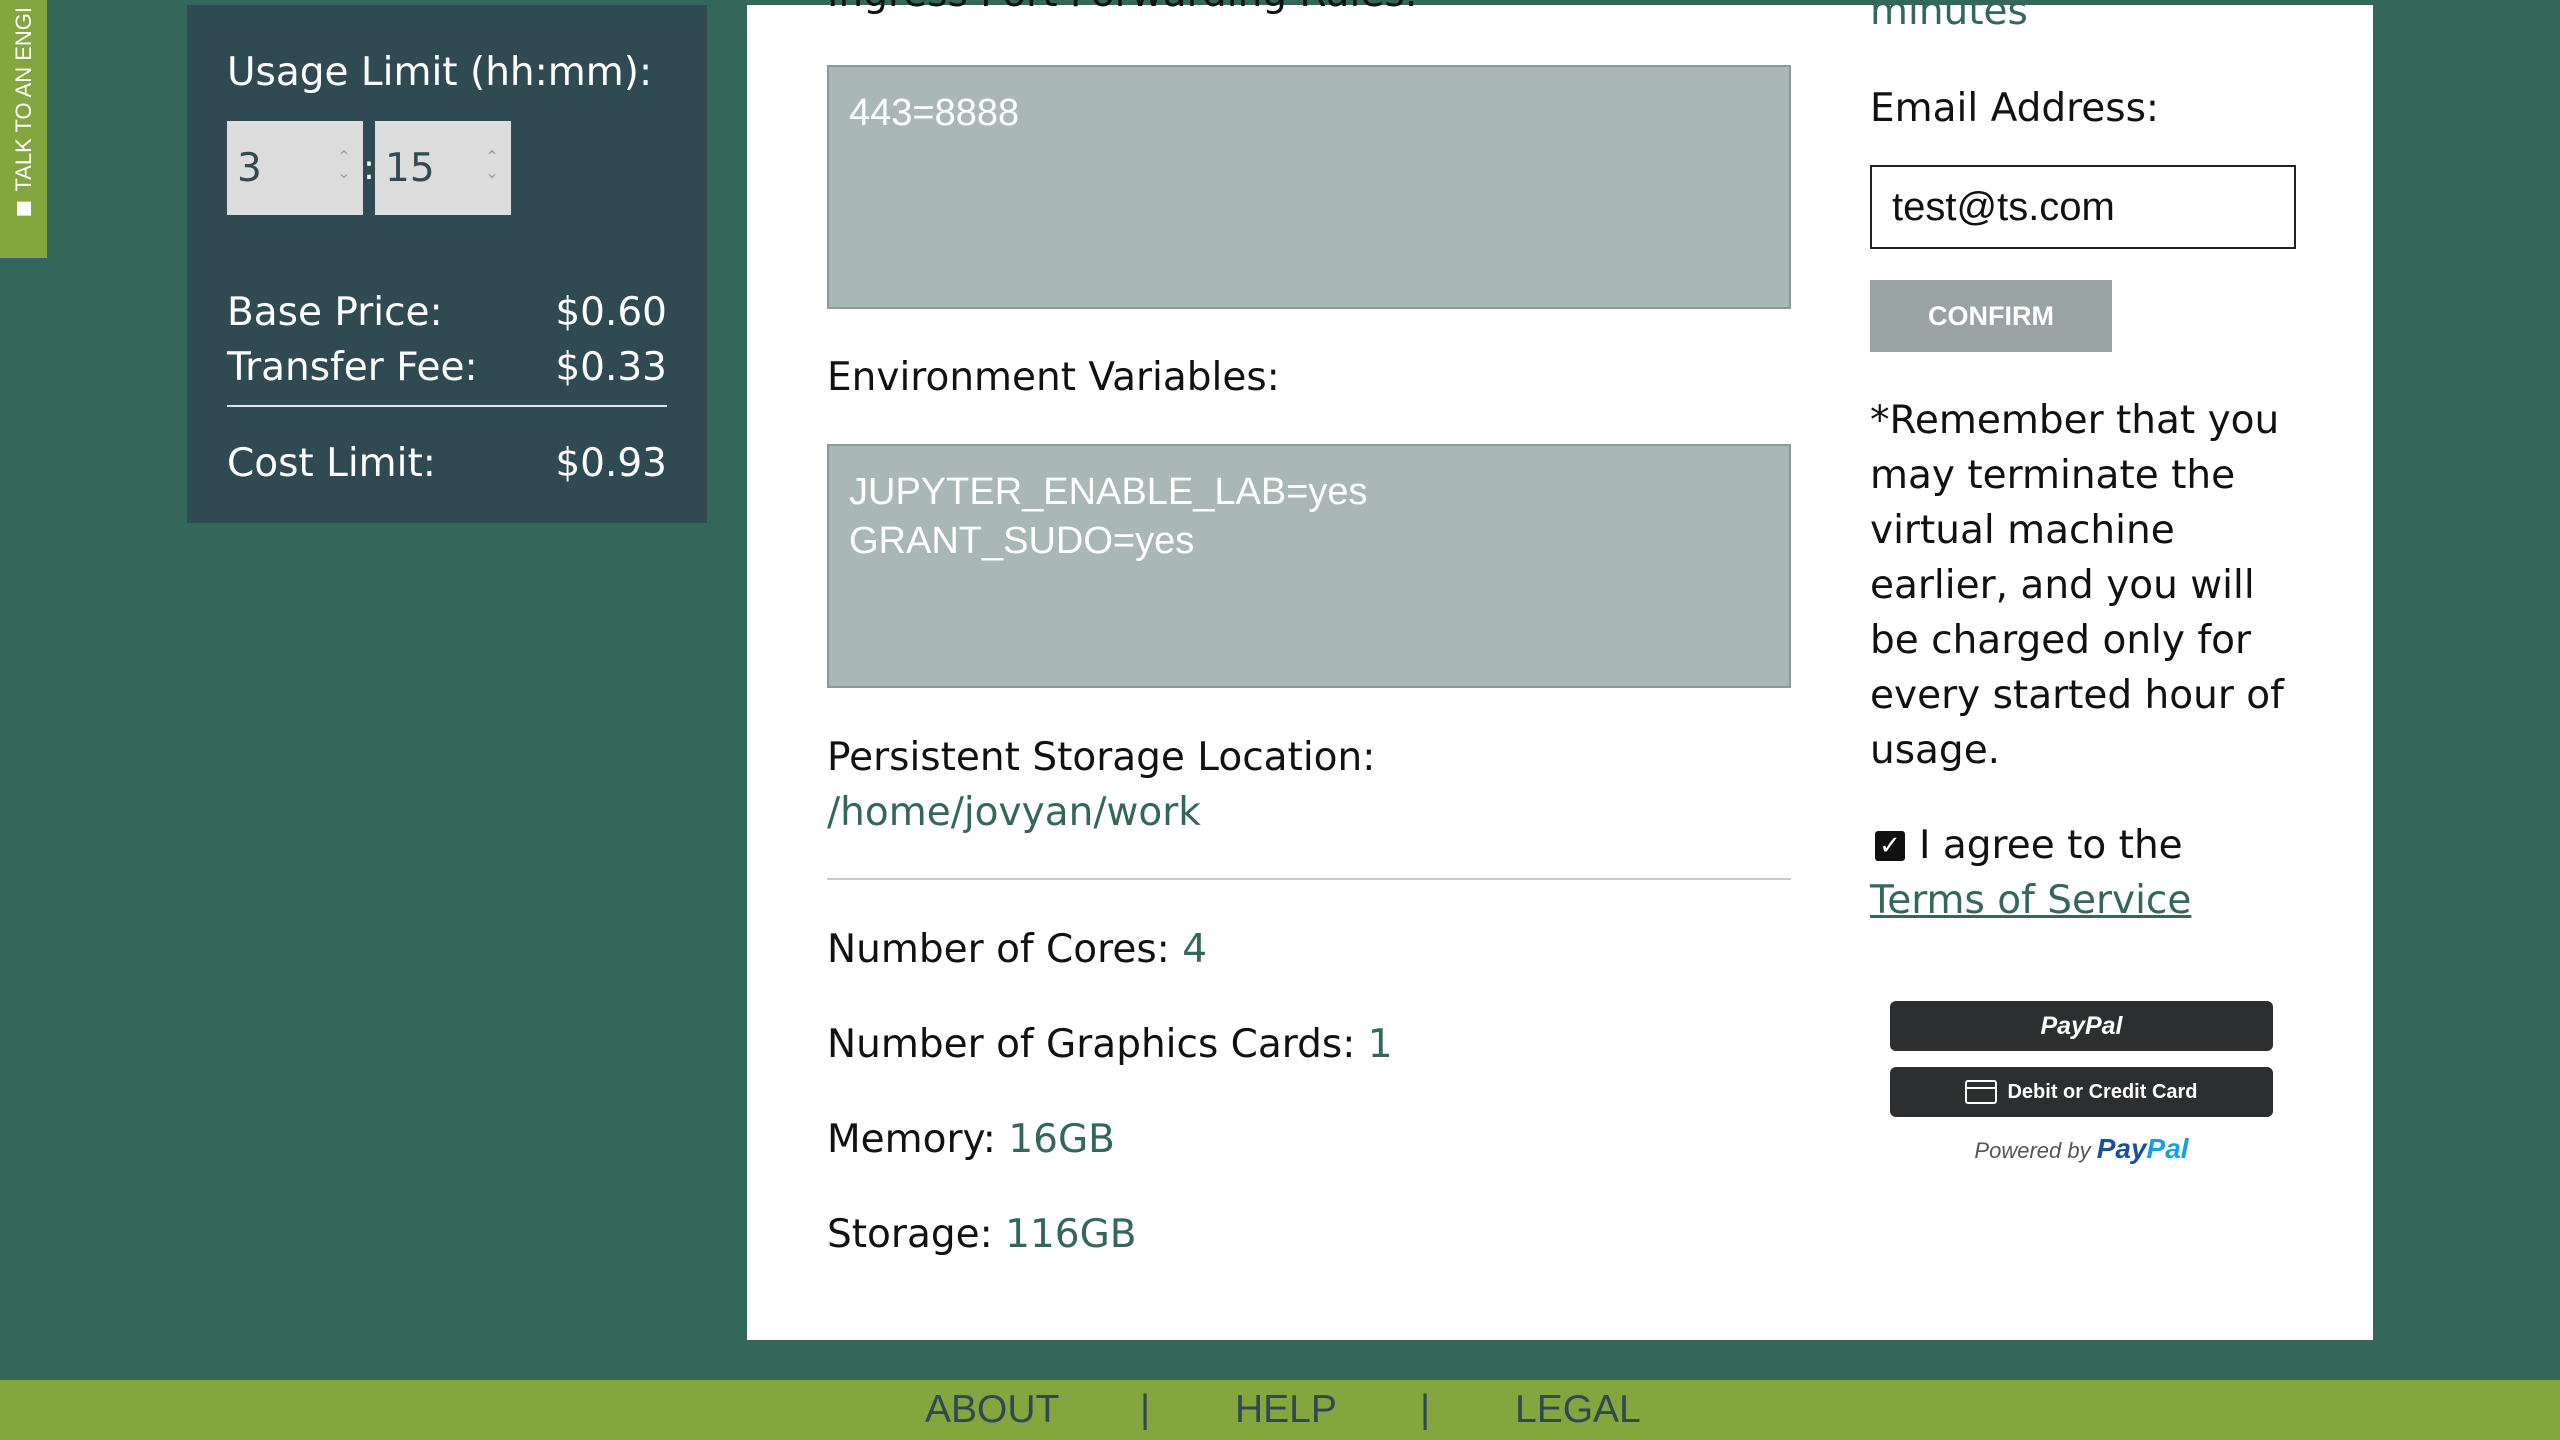 This screenshot has width=2560, height=1440. Describe the element at coordinates (2142, 1148) in the screenshot. I see `paypal-logo: PayPal` at that location.